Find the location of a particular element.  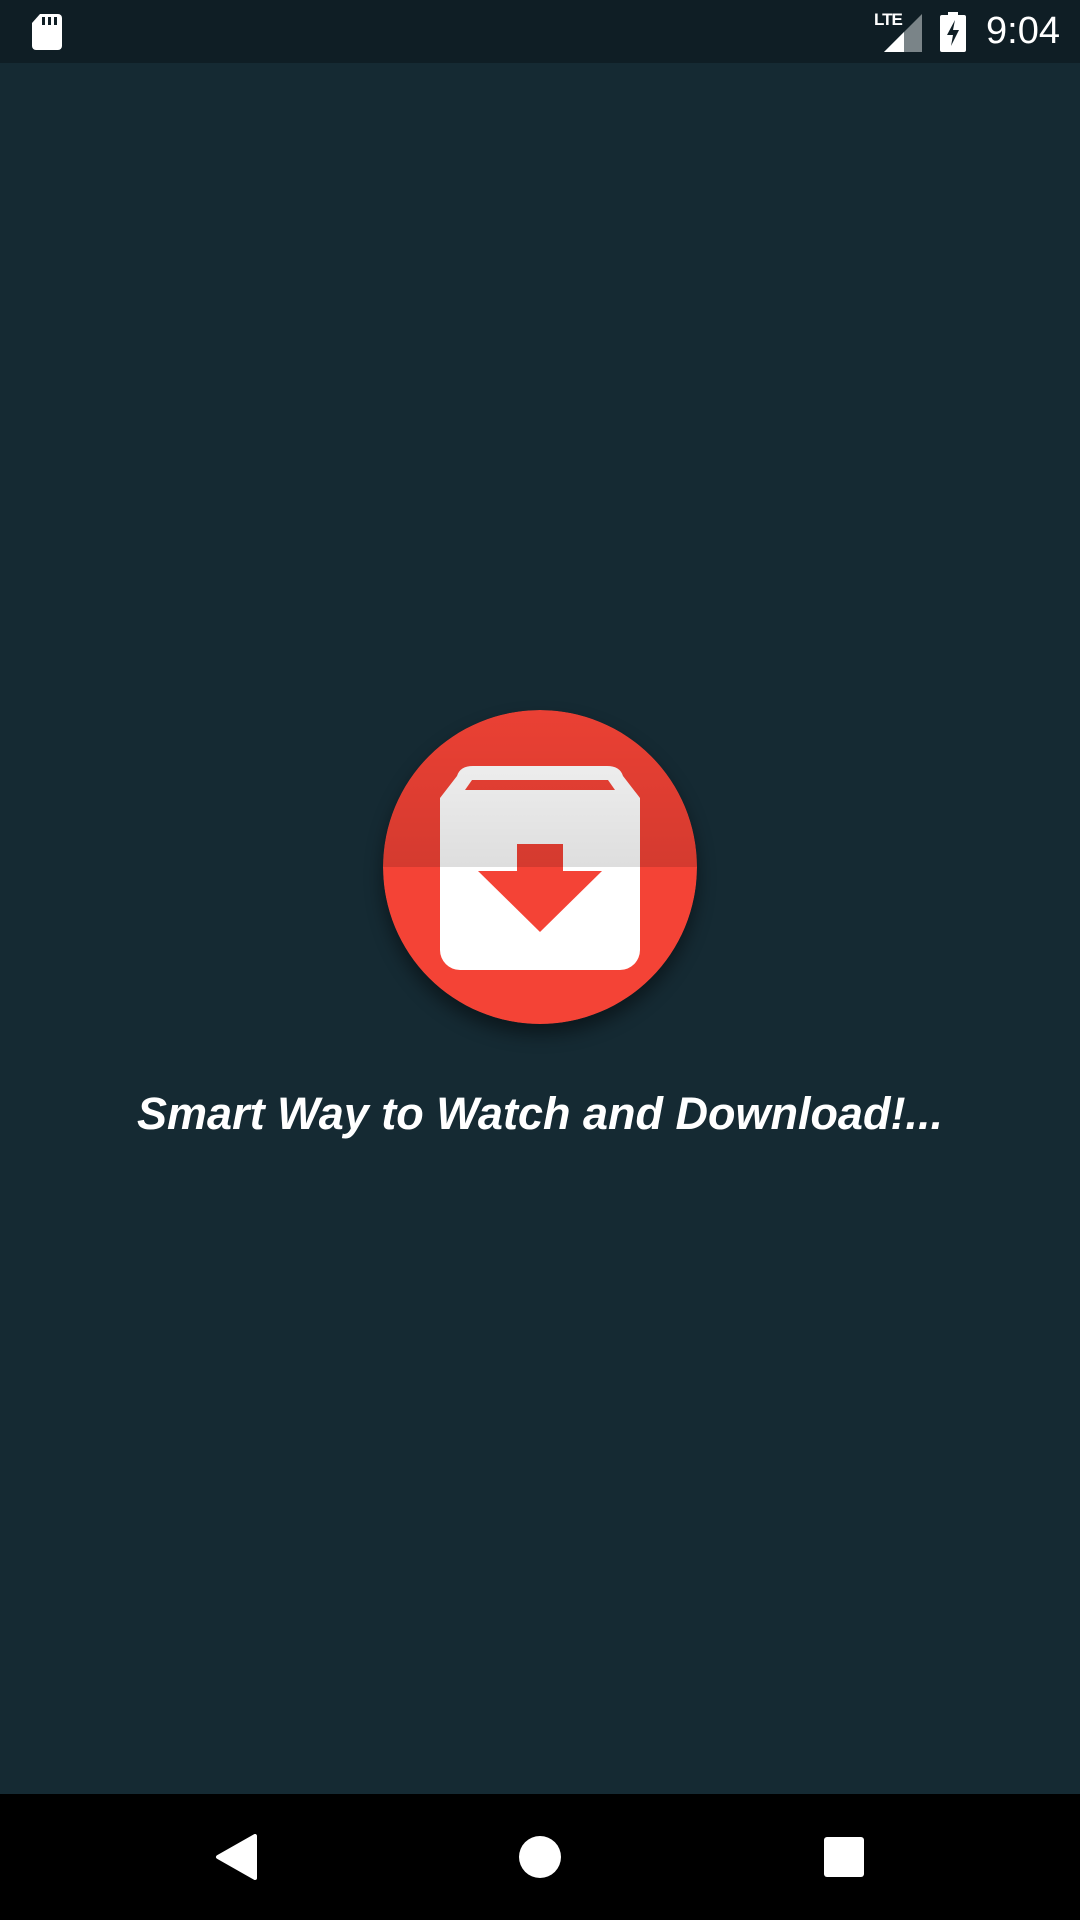

status-bar: LTE 9:04 is located at coordinates (540, 31).